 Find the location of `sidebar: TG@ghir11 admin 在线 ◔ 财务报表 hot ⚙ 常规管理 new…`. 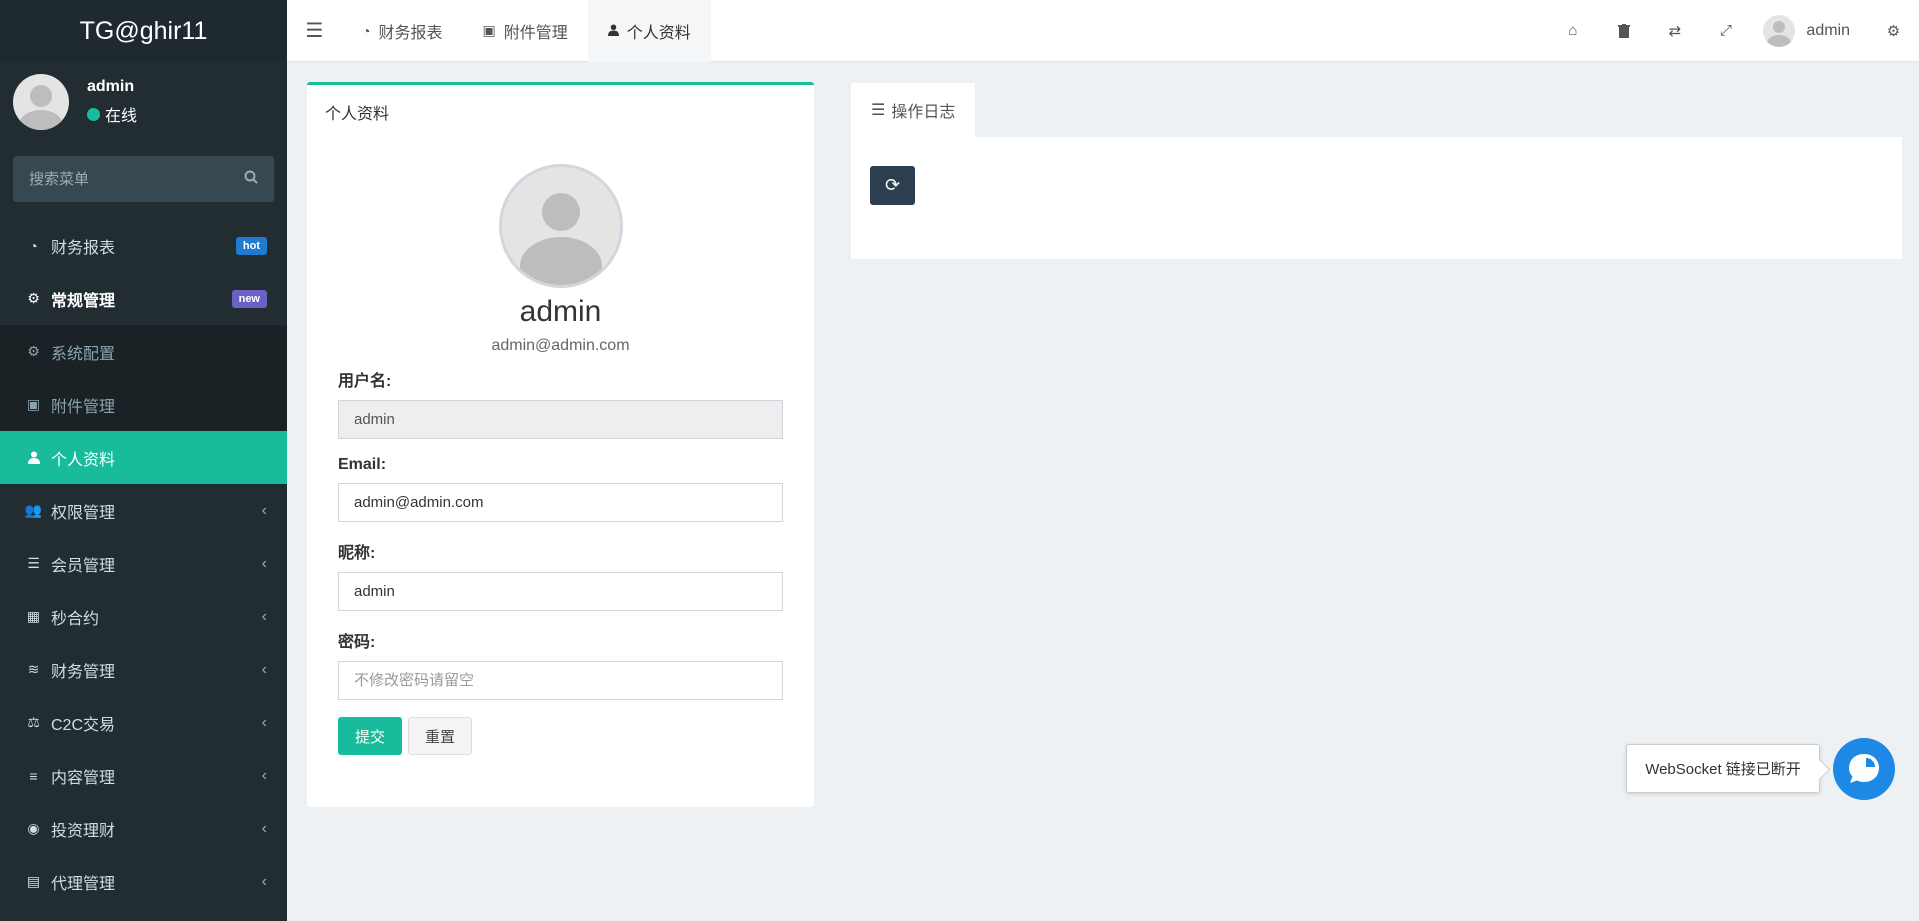

sidebar: TG@ghir11 admin 在线 ◔ 财务报表 hot ⚙ 常规管理 new… is located at coordinates (143, 460).